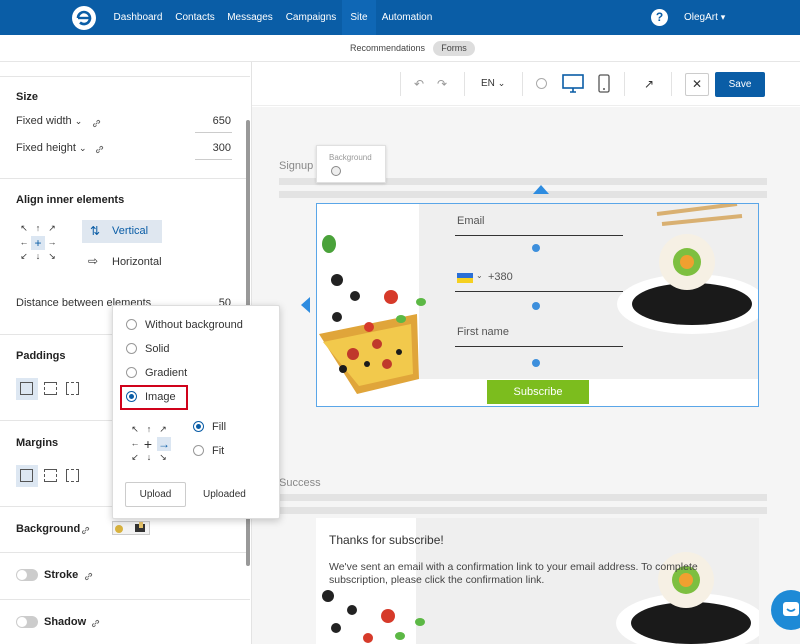  I want to click on vertical-option: ⇅ Vertical, so click(122, 231).